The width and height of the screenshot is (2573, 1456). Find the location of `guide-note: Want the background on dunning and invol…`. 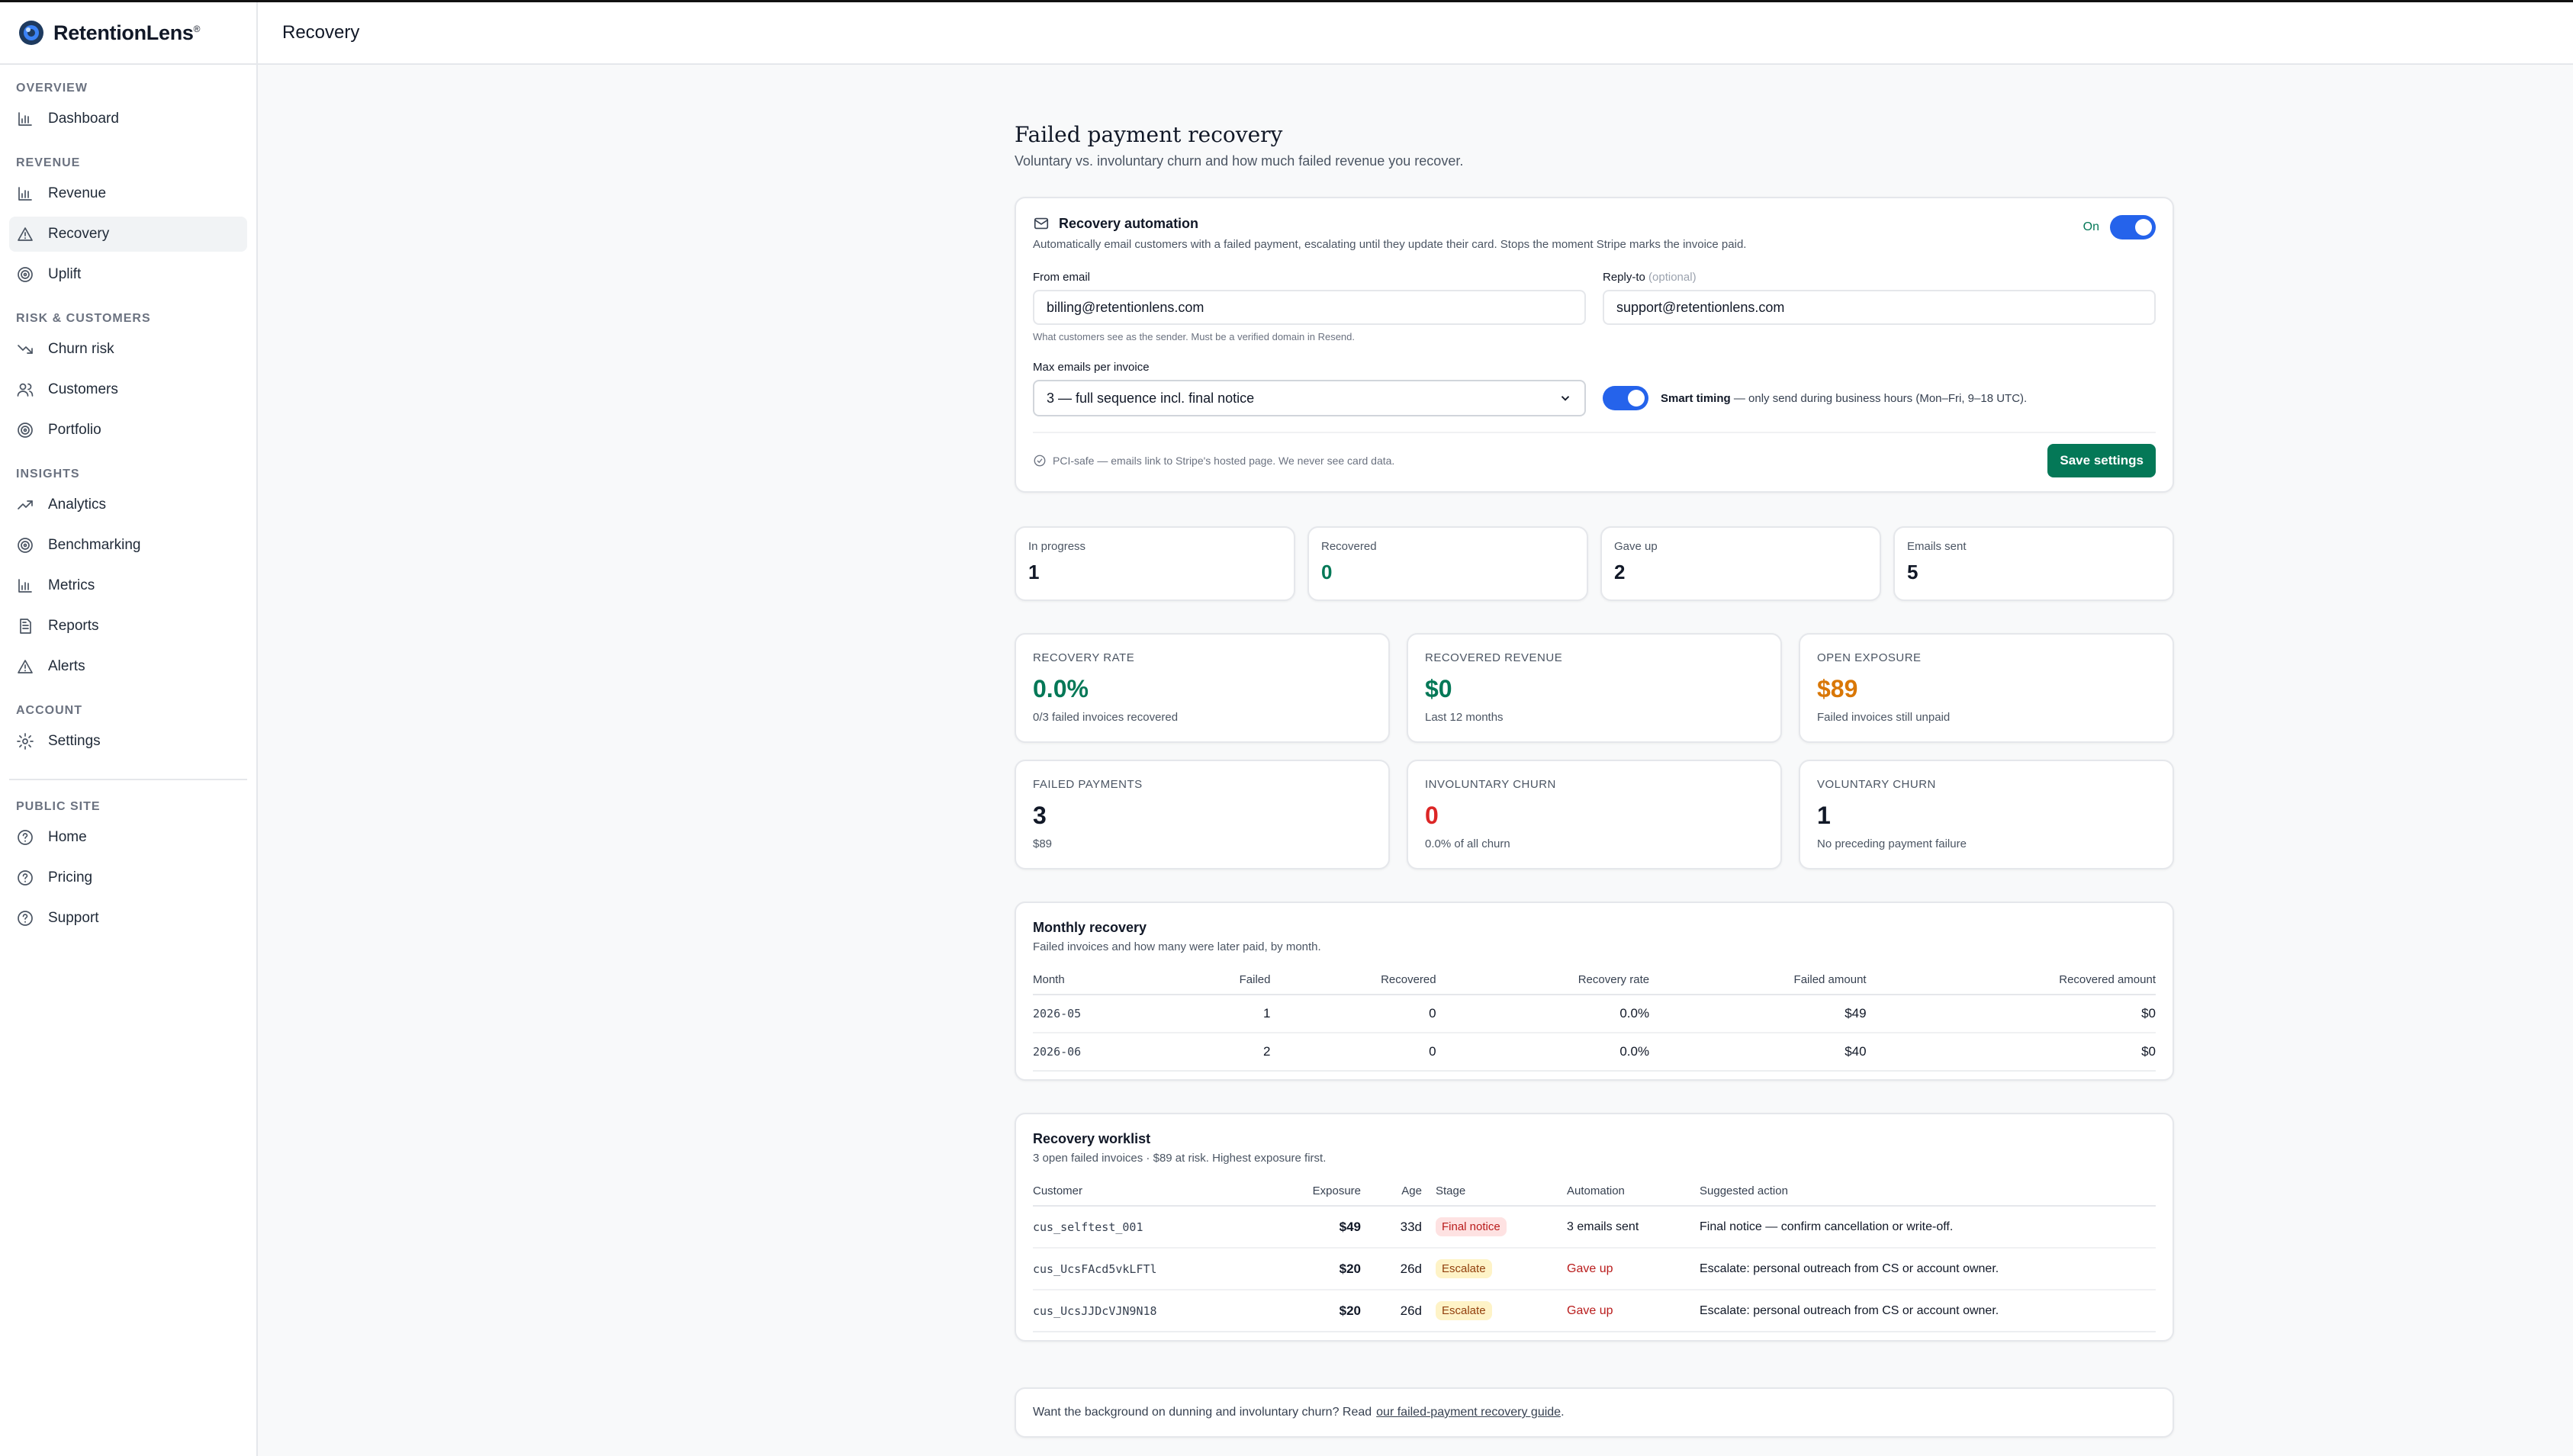

guide-note: Want the background on dunning and invol… is located at coordinates (1595, 1412).